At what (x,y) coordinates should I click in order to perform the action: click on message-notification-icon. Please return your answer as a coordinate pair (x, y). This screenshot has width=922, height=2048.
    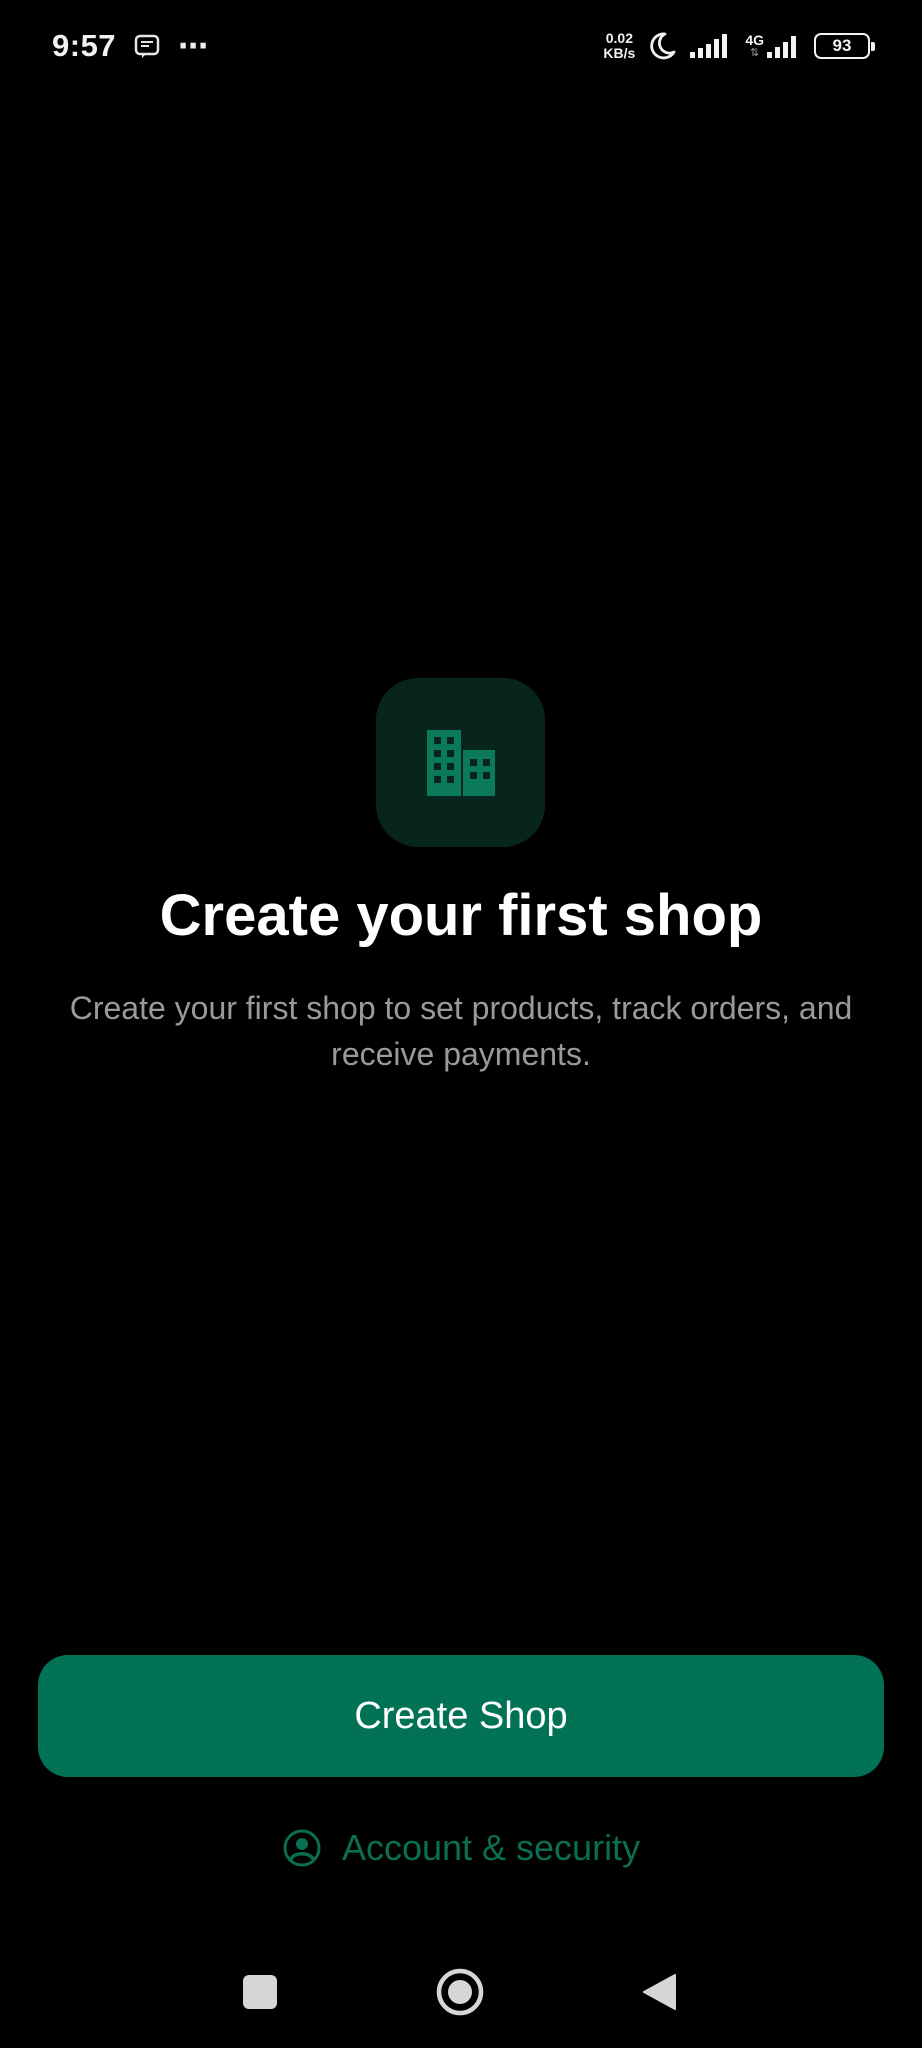
    Looking at the image, I should click on (147, 46).